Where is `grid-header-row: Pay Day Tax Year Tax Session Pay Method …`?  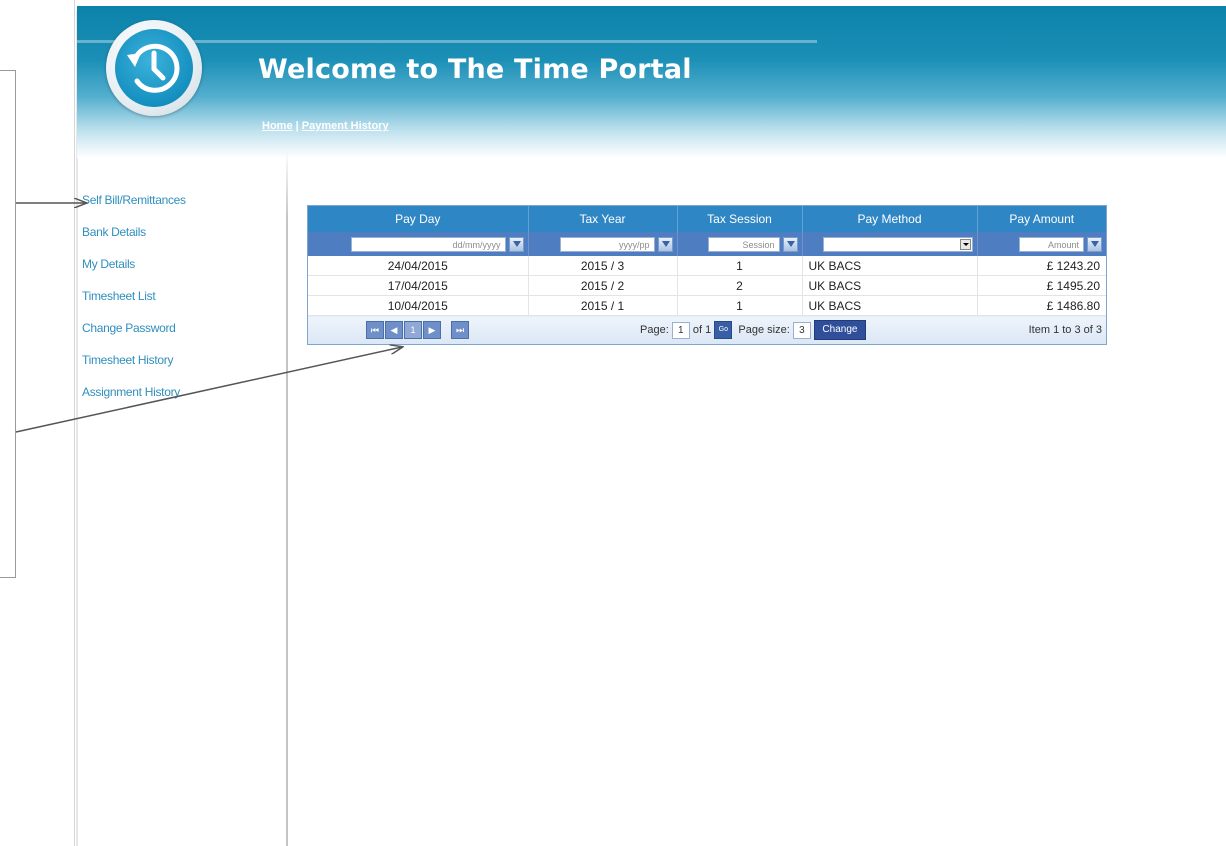
grid-header-row: Pay Day Tax Year Tax Session Pay Method … is located at coordinates (707, 219).